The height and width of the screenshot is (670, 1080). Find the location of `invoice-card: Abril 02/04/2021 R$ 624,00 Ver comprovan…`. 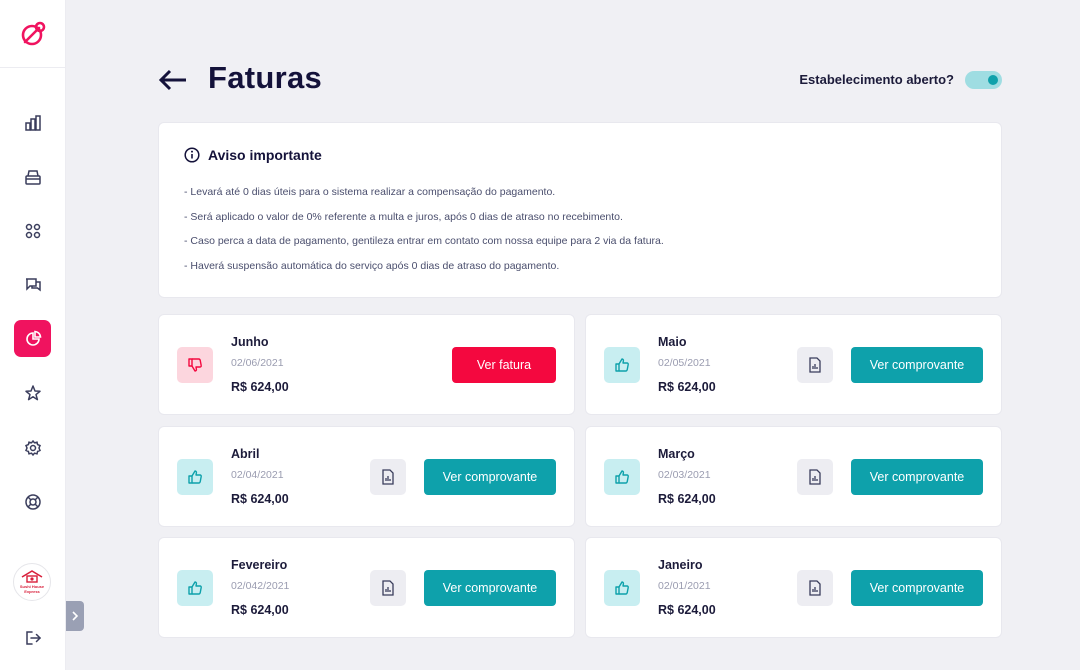

invoice-card: Abril 02/04/2021 R$ 624,00 Ver comprovan… is located at coordinates (366, 476).